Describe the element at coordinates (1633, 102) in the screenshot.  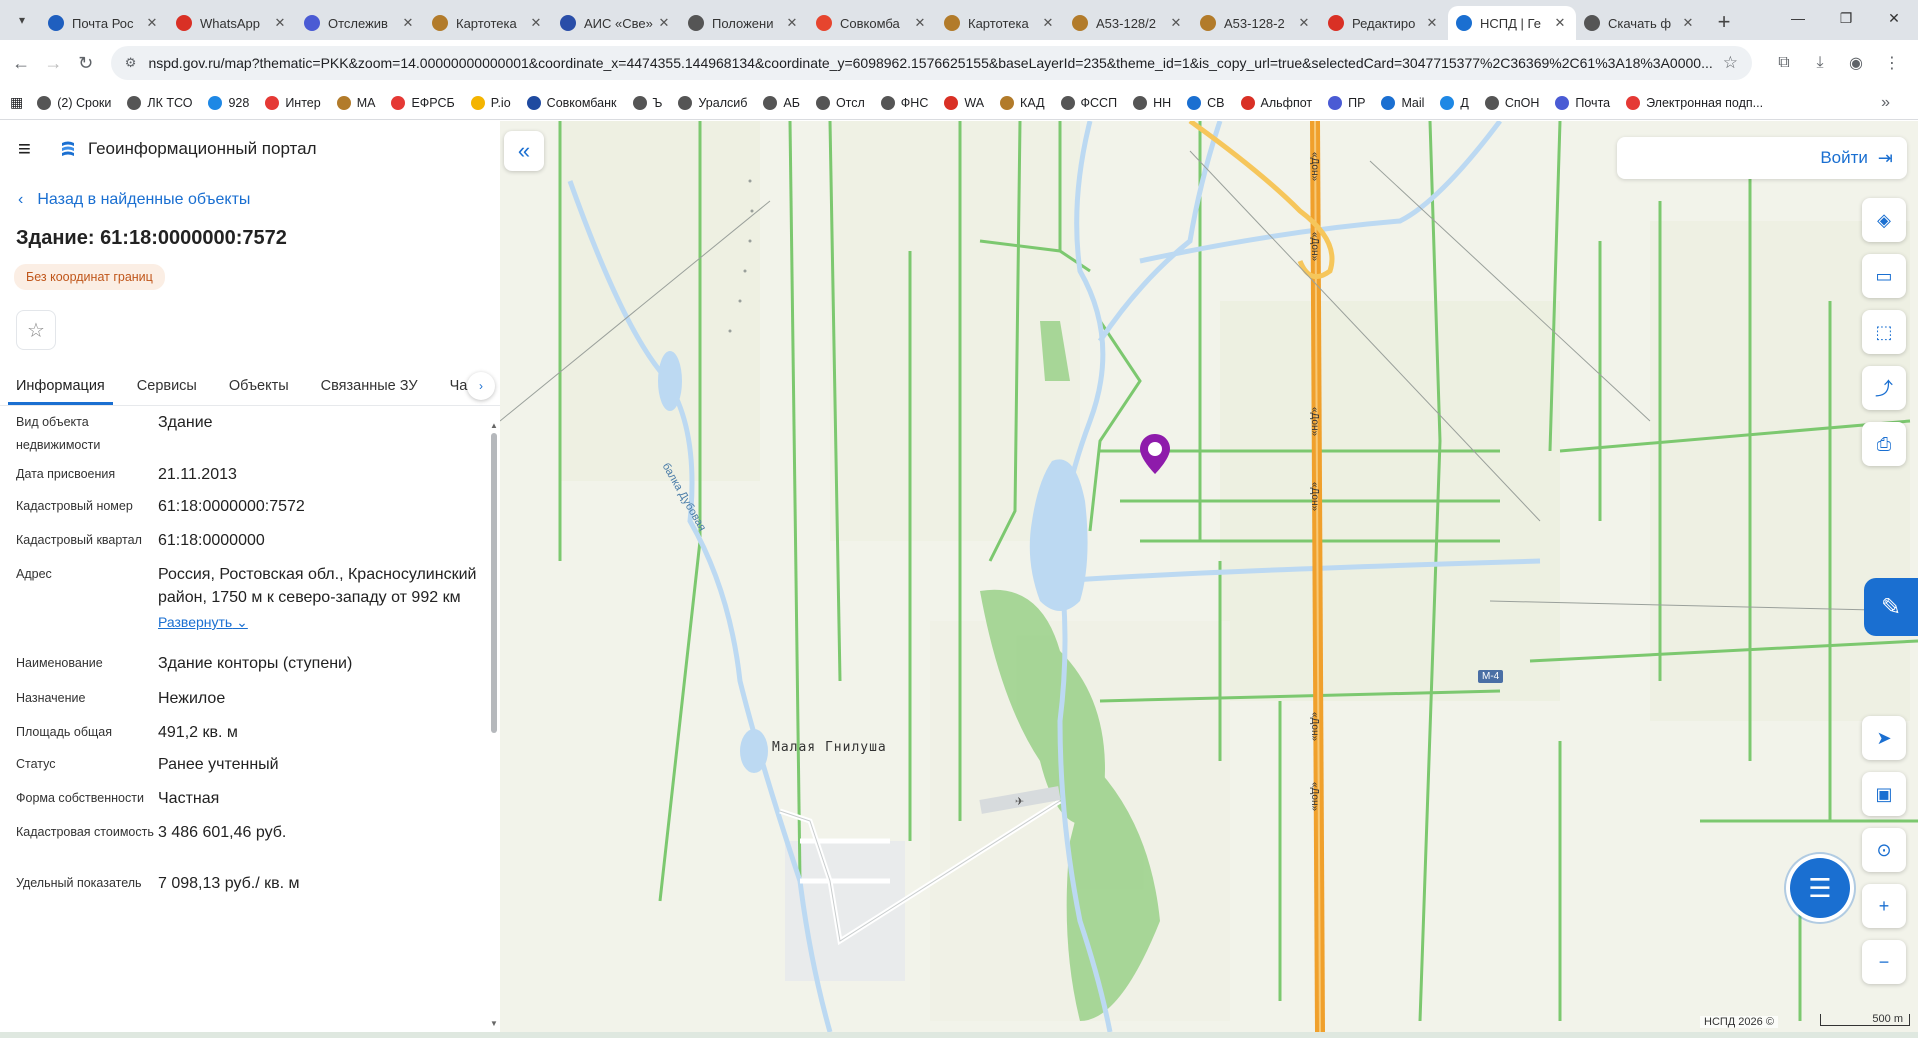
I see `bookmark-favicon-icon` at that location.